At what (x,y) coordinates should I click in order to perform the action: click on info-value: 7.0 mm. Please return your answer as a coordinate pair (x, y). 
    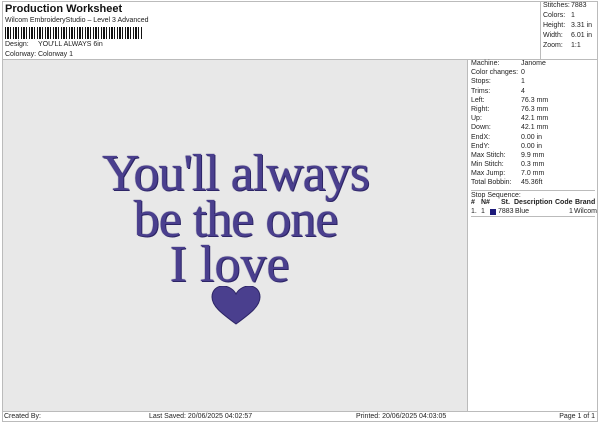
    Looking at the image, I should click on (533, 174).